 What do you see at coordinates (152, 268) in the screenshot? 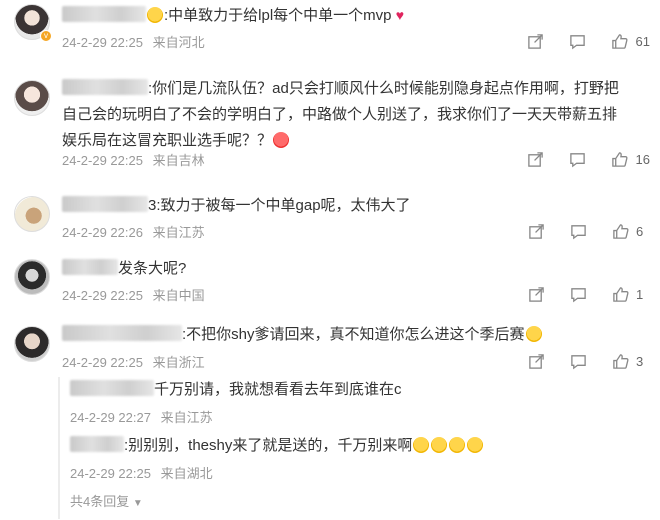
I see `comment-text: 发条大呢?` at bounding box center [152, 268].